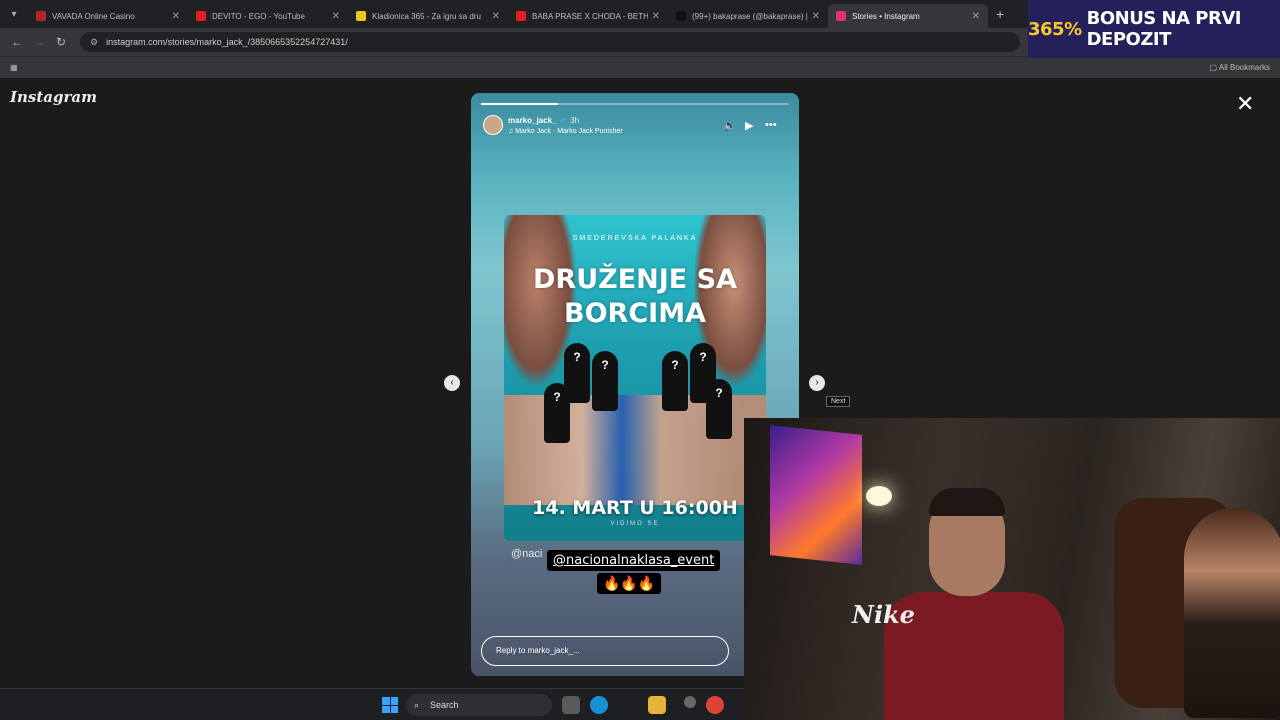 This screenshot has width=1280, height=720. What do you see at coordinates (635, 508) in the screenshot?
I see `poster-date: 14. MART U 16:00H` at bounding box center [635, 508].